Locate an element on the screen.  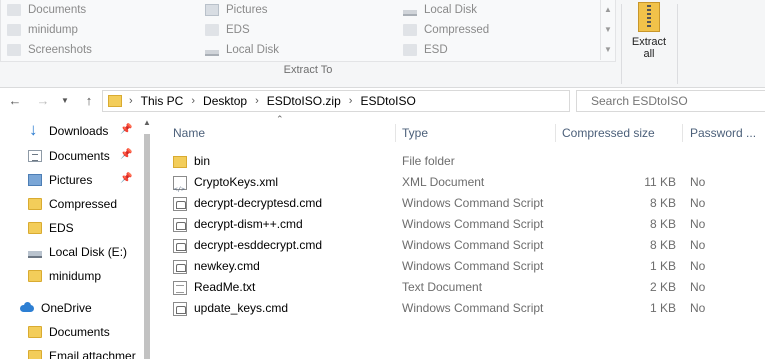
destination-documents: Documents is located at coordinates (49, 10).